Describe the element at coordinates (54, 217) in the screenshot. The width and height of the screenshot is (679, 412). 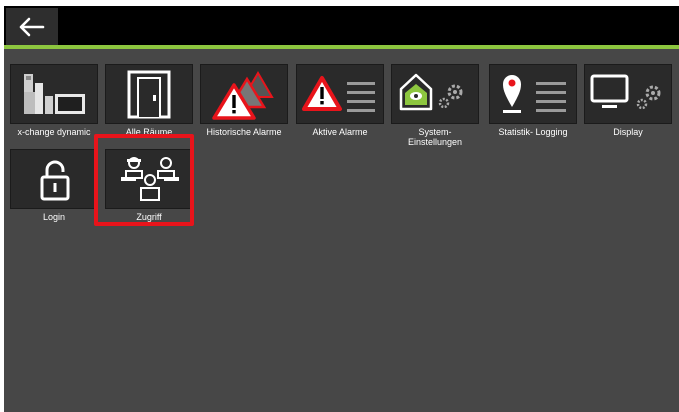
I see `tile-label: Login` at that location.